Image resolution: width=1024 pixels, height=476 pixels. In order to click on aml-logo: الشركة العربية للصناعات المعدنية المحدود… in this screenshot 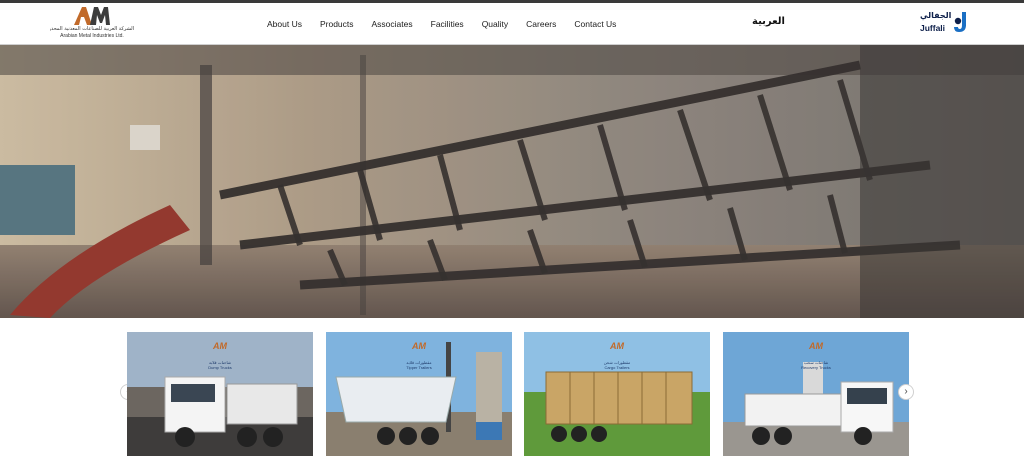, I will do `click(92, 23)`.